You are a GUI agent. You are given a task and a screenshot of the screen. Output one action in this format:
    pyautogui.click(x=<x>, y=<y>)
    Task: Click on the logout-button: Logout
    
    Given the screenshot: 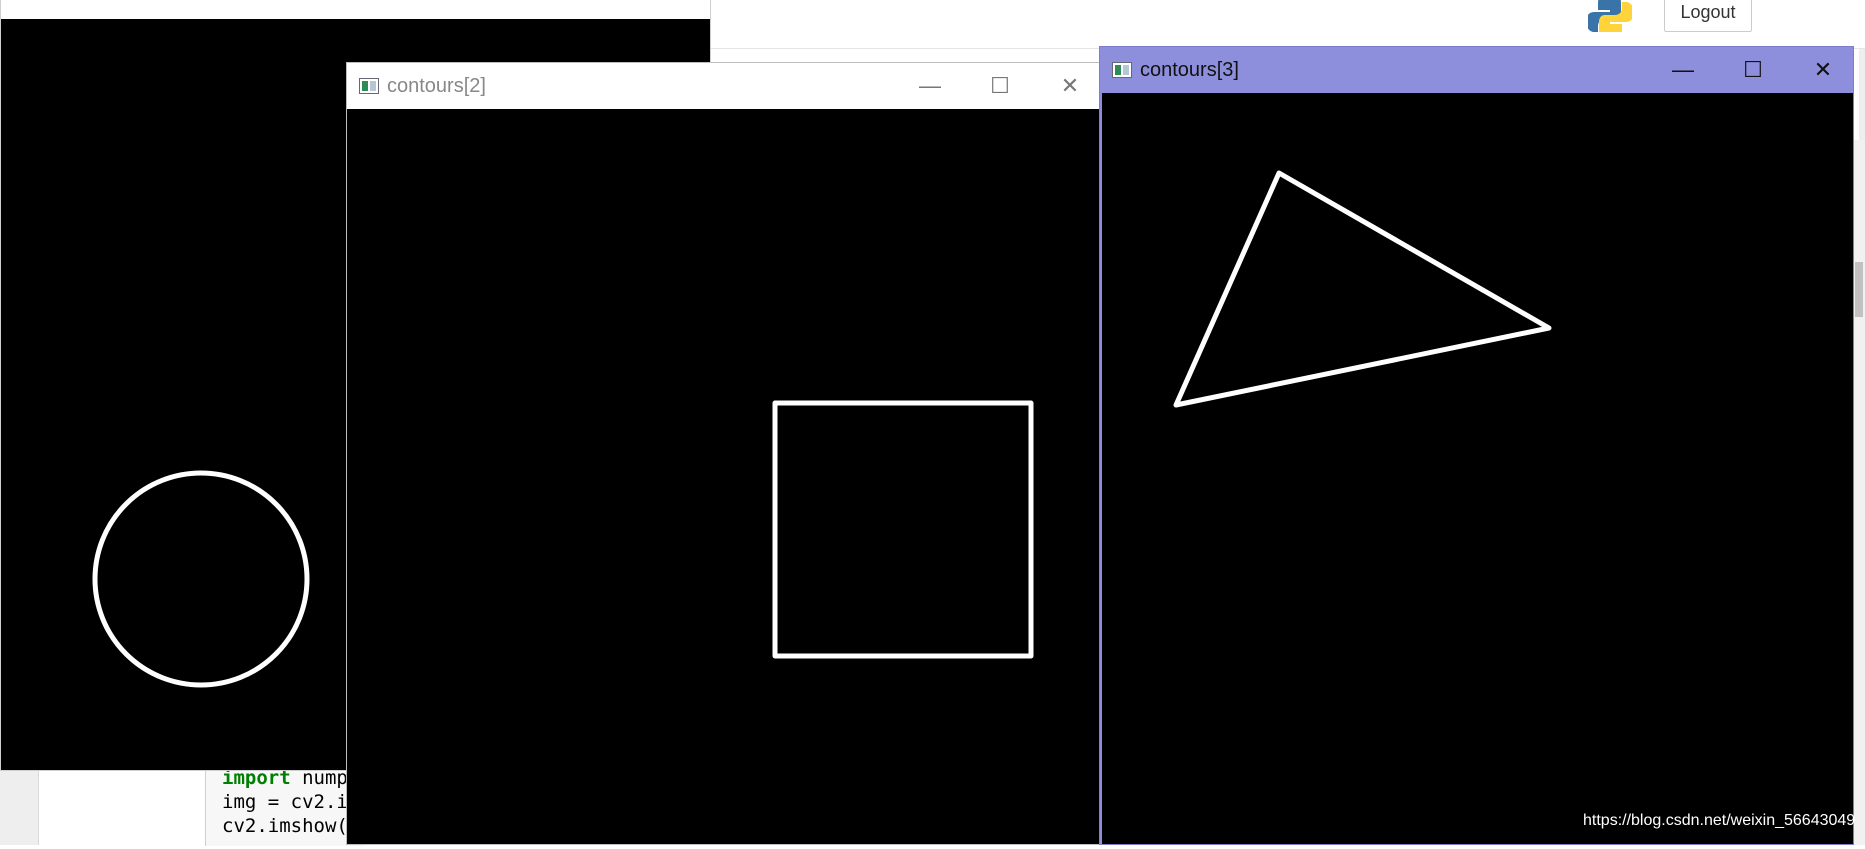 What is the action you would take?
    pyautogui.click(x=1708, y=16)
    